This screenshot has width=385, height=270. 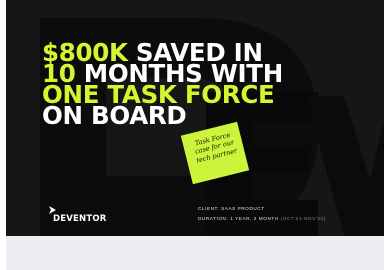 What do you see at coordinates (303, 218) in the screenshot?
I see `duration-range: (OCT'21-NOV'22)` at bounding box center [303, 218].